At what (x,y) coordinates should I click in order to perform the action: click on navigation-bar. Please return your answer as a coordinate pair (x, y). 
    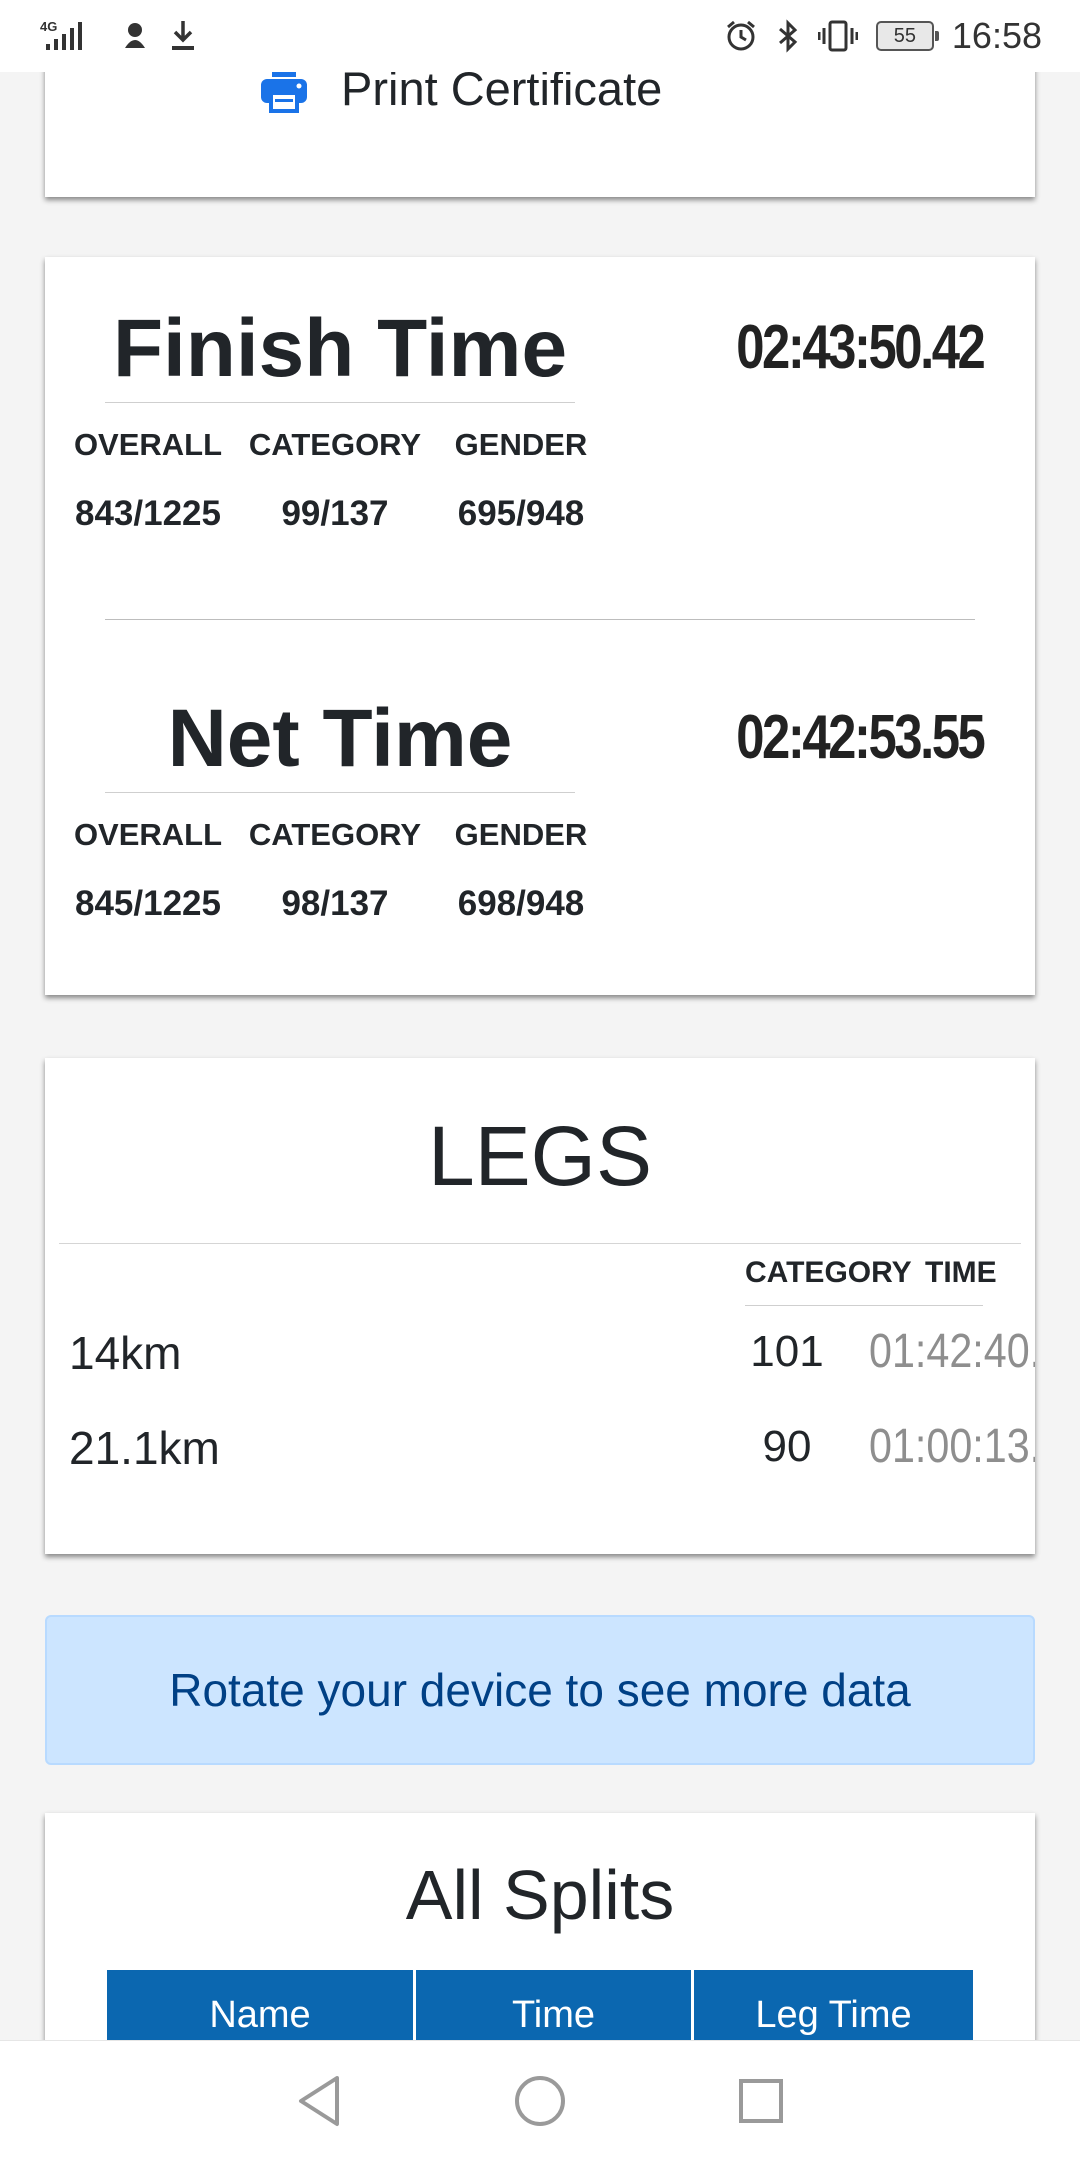
    Looking at the image, I should click on (540, 2100).